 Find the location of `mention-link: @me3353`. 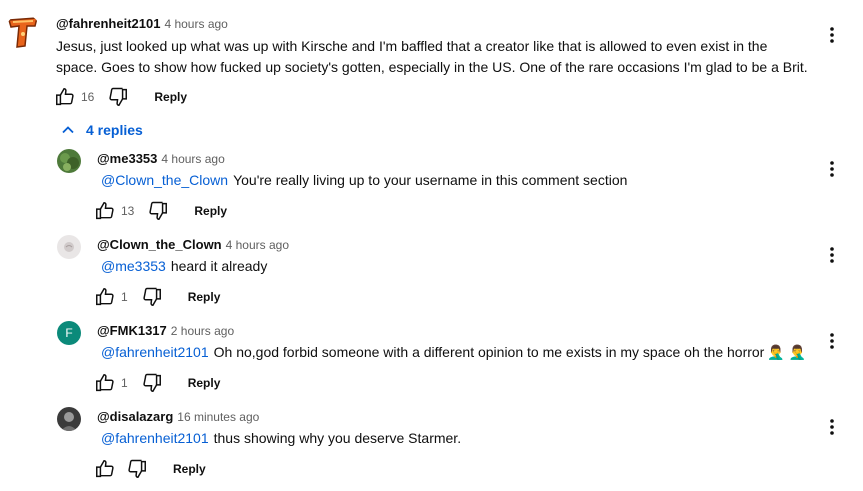

mention-link: @me3353 is located at coordinates (133, 266).